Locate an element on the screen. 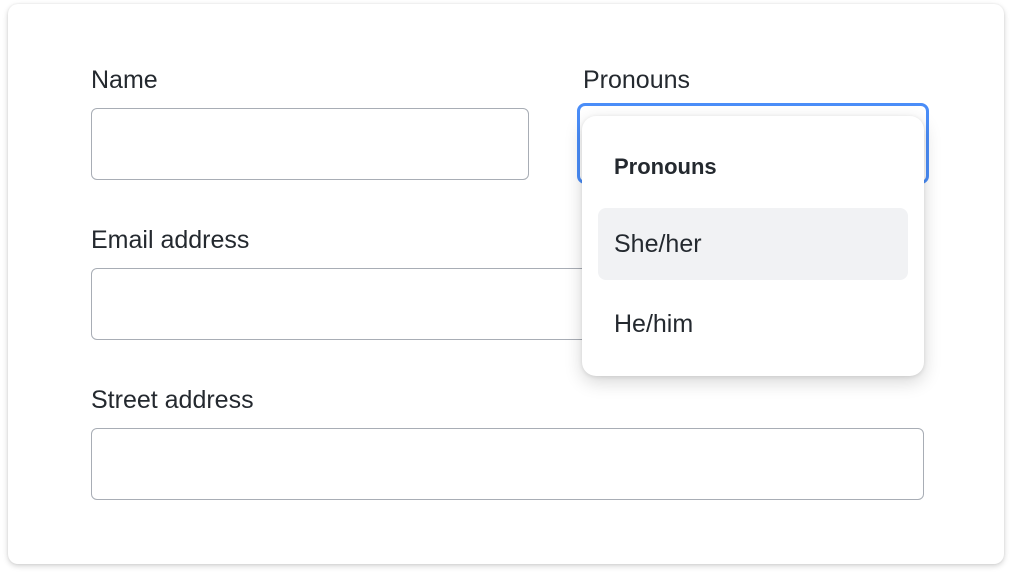 The image size is (1012, 580). email-label: Email address is located at coordinates (170, 240).